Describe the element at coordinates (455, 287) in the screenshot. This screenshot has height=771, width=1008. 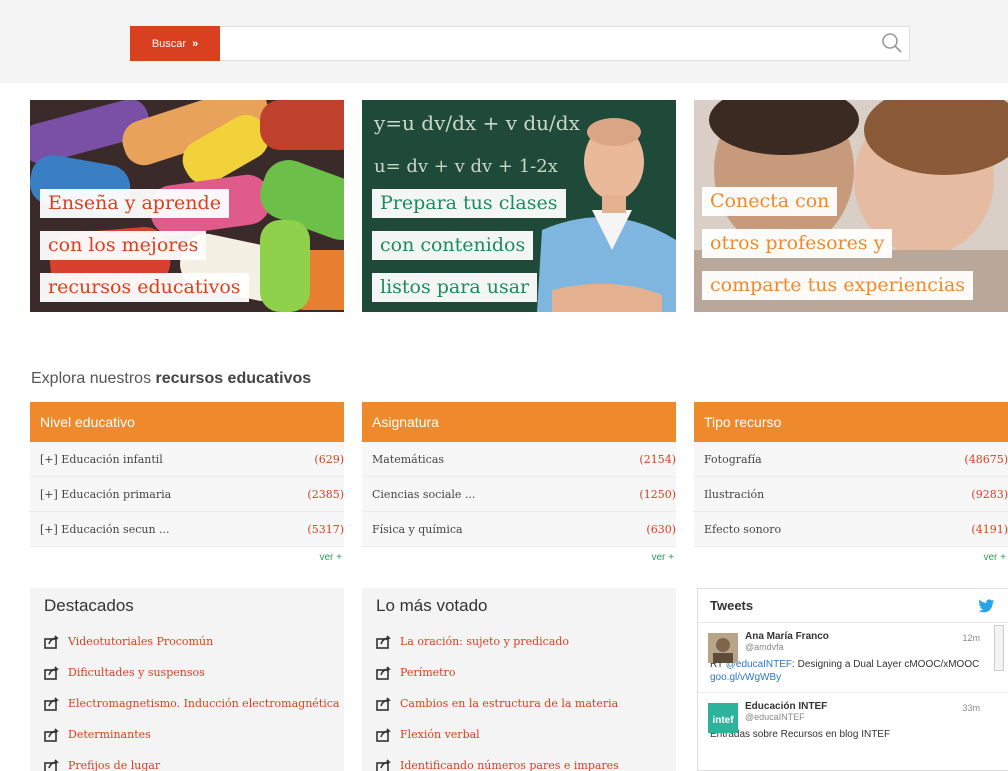
I see `banner-line: listos para usar` at that location.